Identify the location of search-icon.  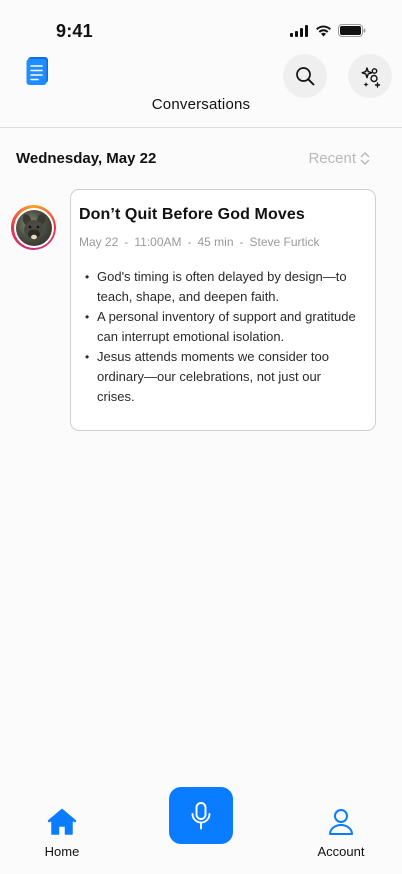
(305, 76).